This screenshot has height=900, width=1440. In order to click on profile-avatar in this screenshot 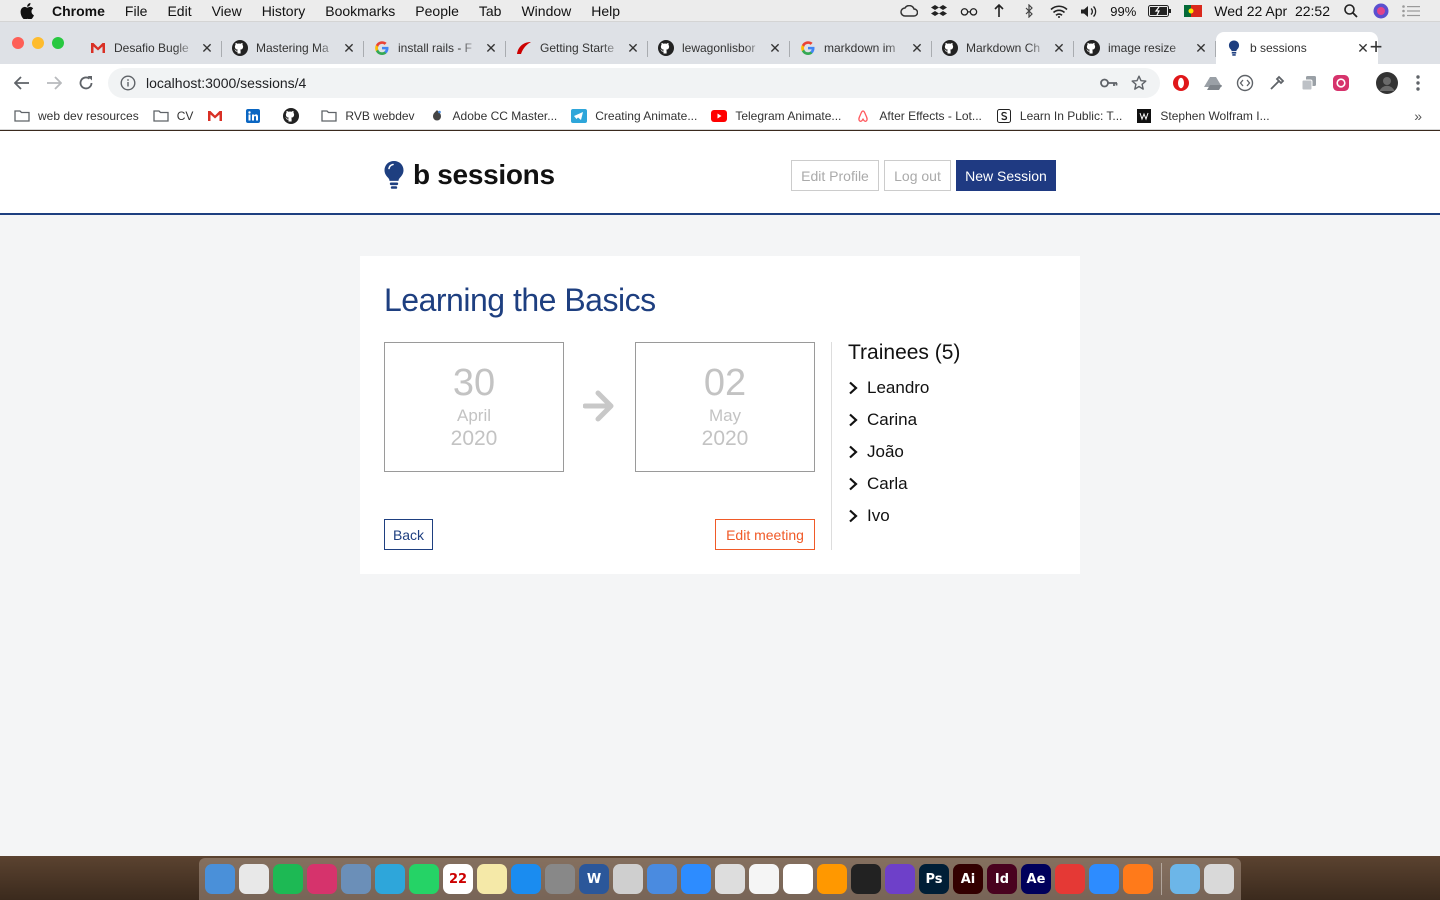, I will do `click(1387, 83)`.